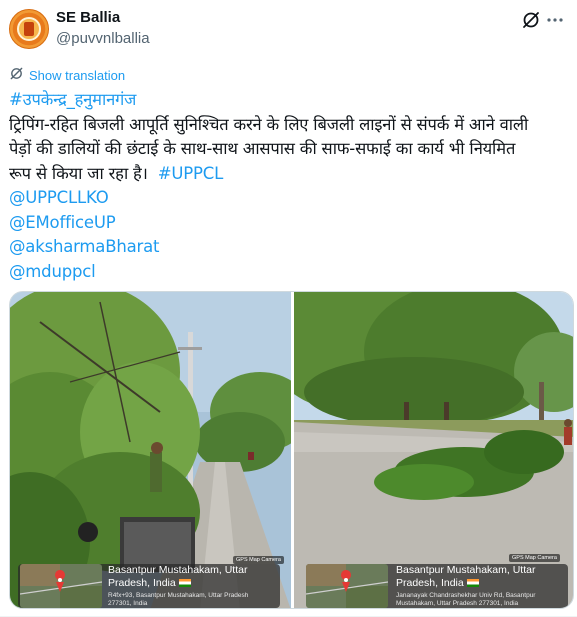 The height and width of the screenshot is (617, 577). What do you see at coordinates (555, 20) in the screenshot?
I see `more-icon` at bounding box center [555, 20].